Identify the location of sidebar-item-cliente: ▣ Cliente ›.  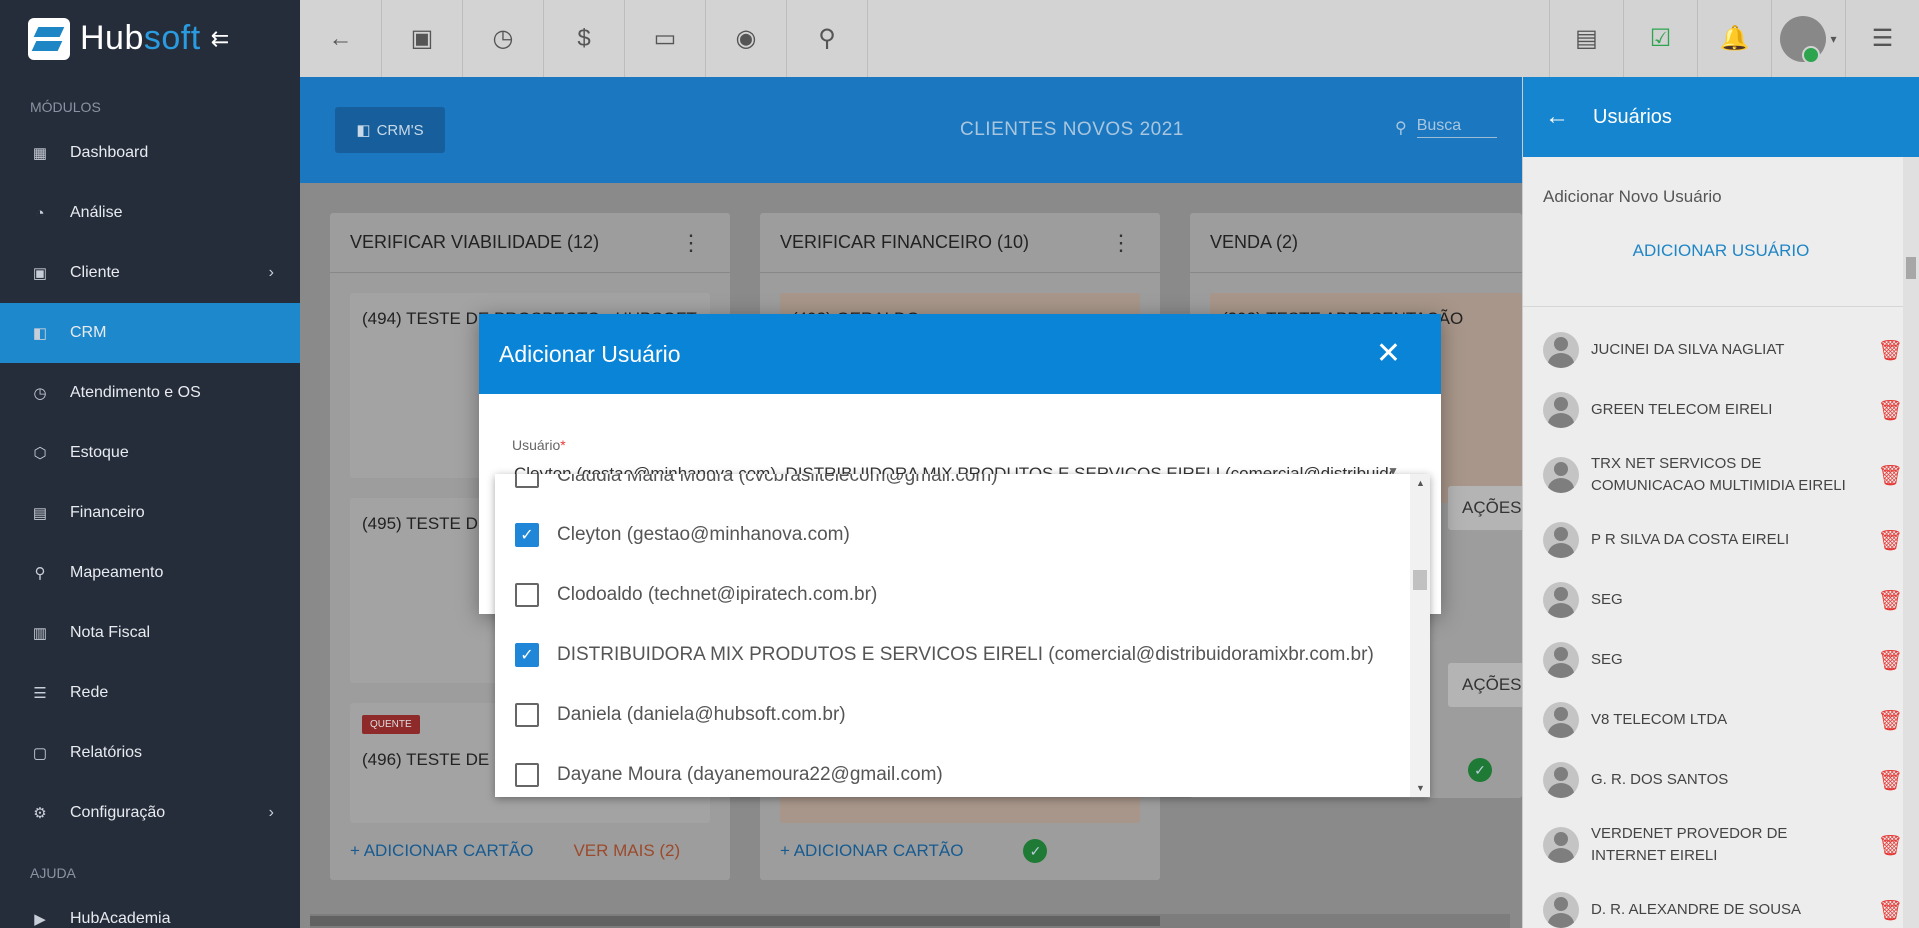
(150, 273).